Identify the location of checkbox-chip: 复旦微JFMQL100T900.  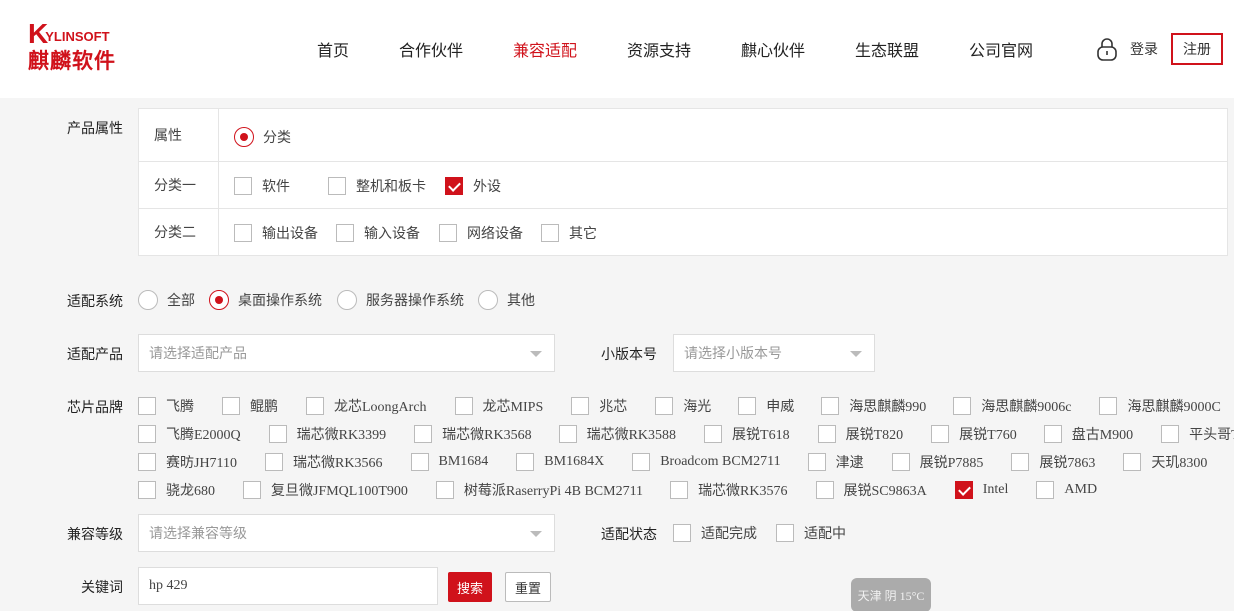
(325, 490).